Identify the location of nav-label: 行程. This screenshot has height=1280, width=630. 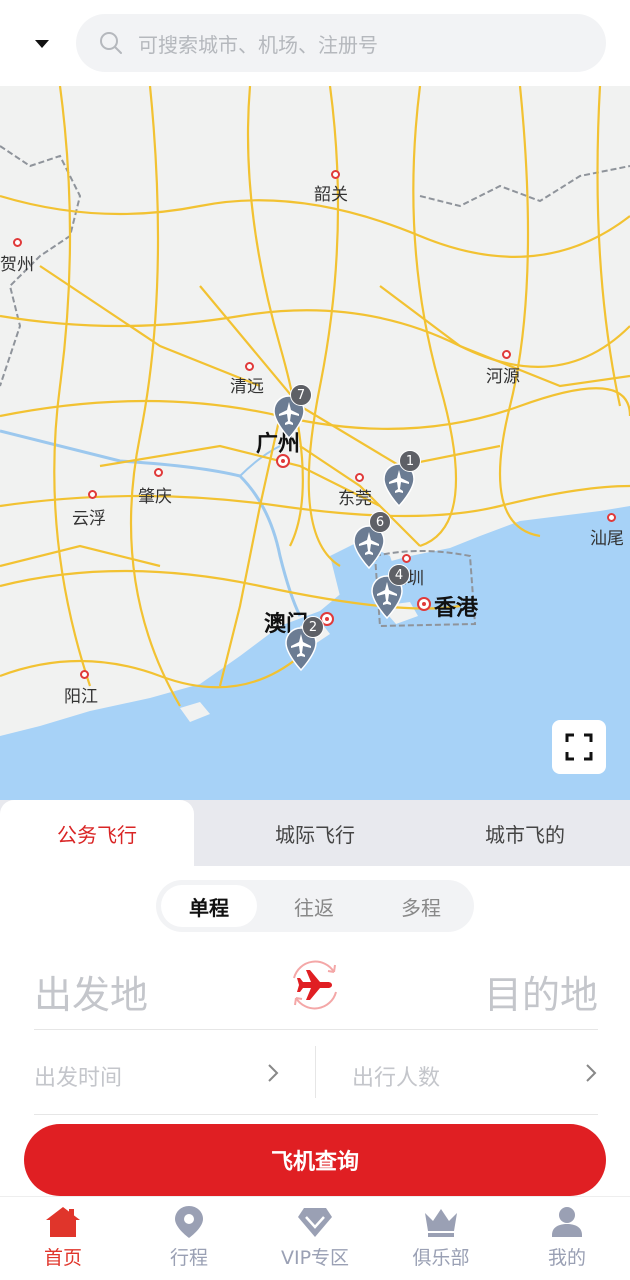
(188, 1258).